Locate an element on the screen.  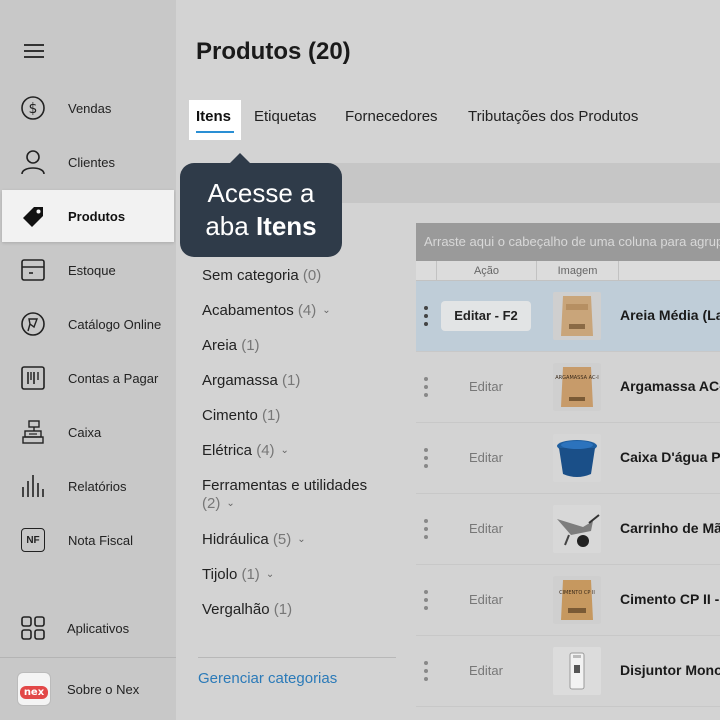
category-name: Ferramentas e utilidades is located at coordinates (285, 485).